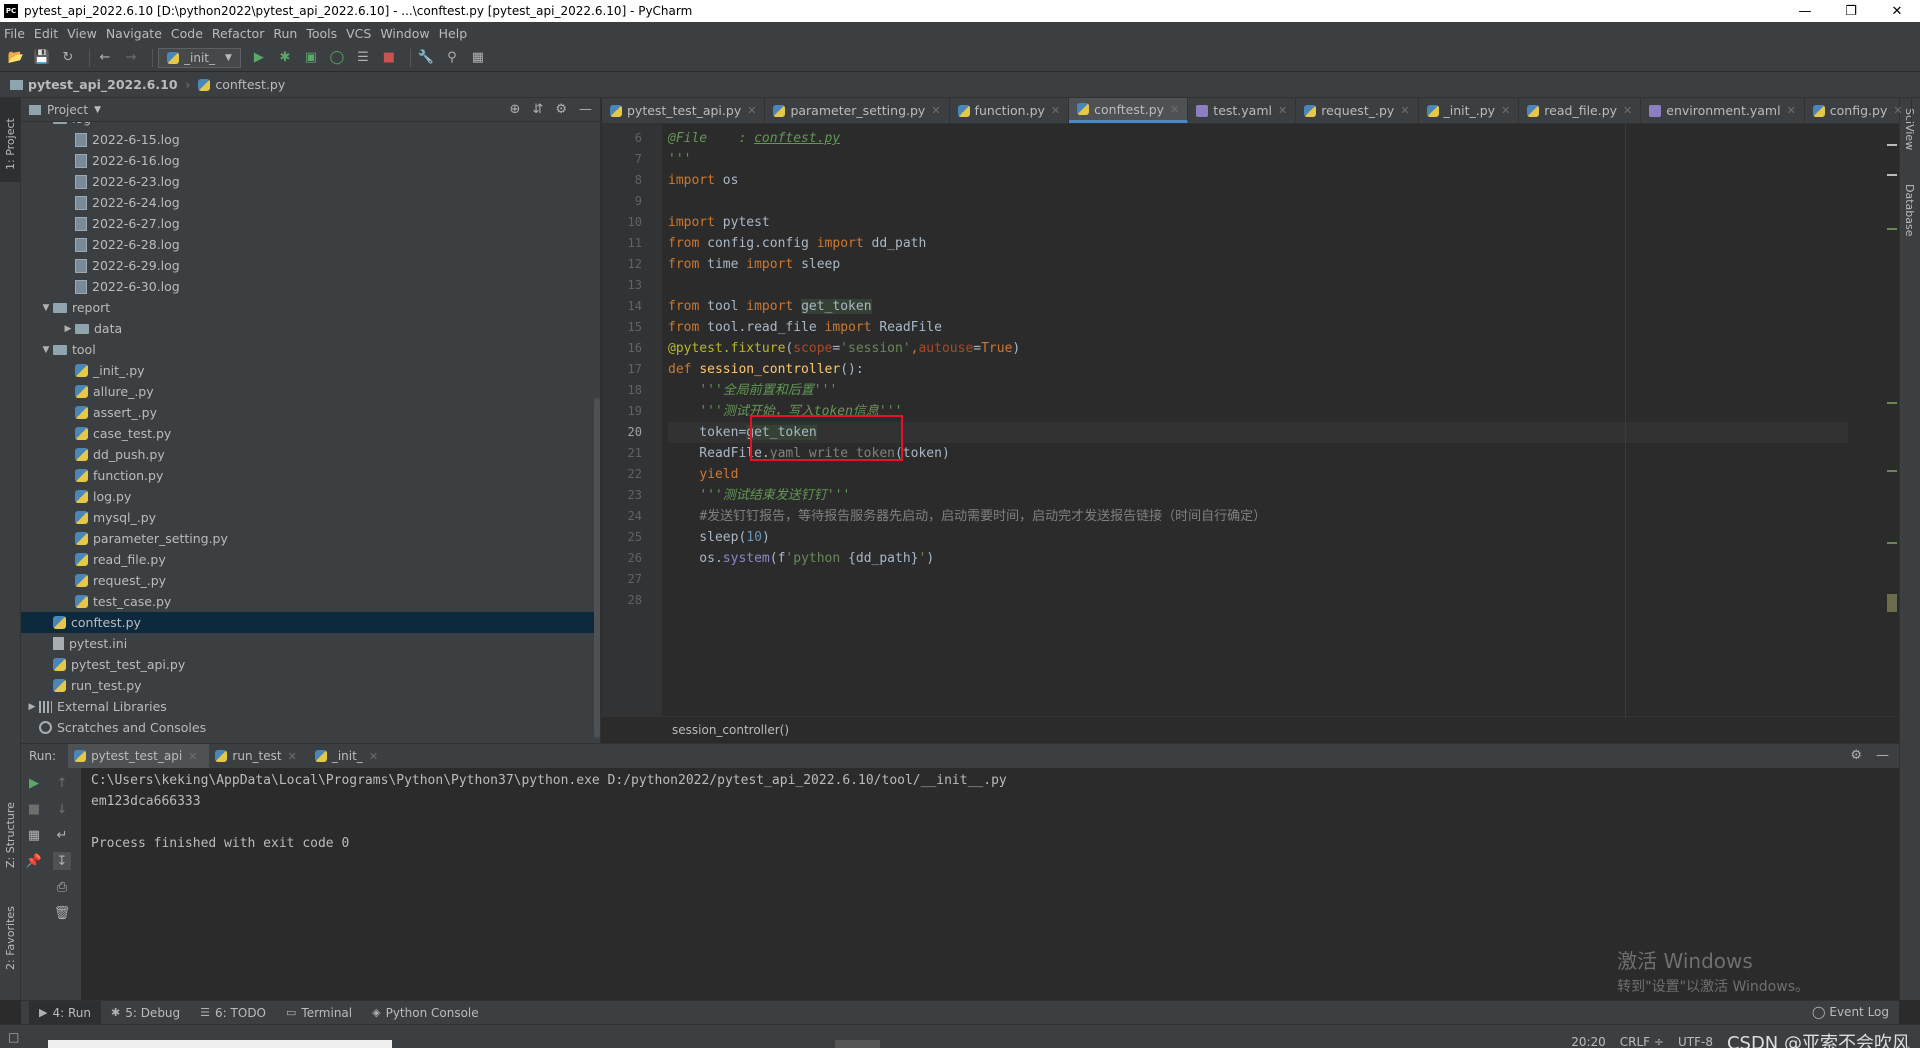  I want to click on tree-item: 2022-6-24.log, so click(308, 202).